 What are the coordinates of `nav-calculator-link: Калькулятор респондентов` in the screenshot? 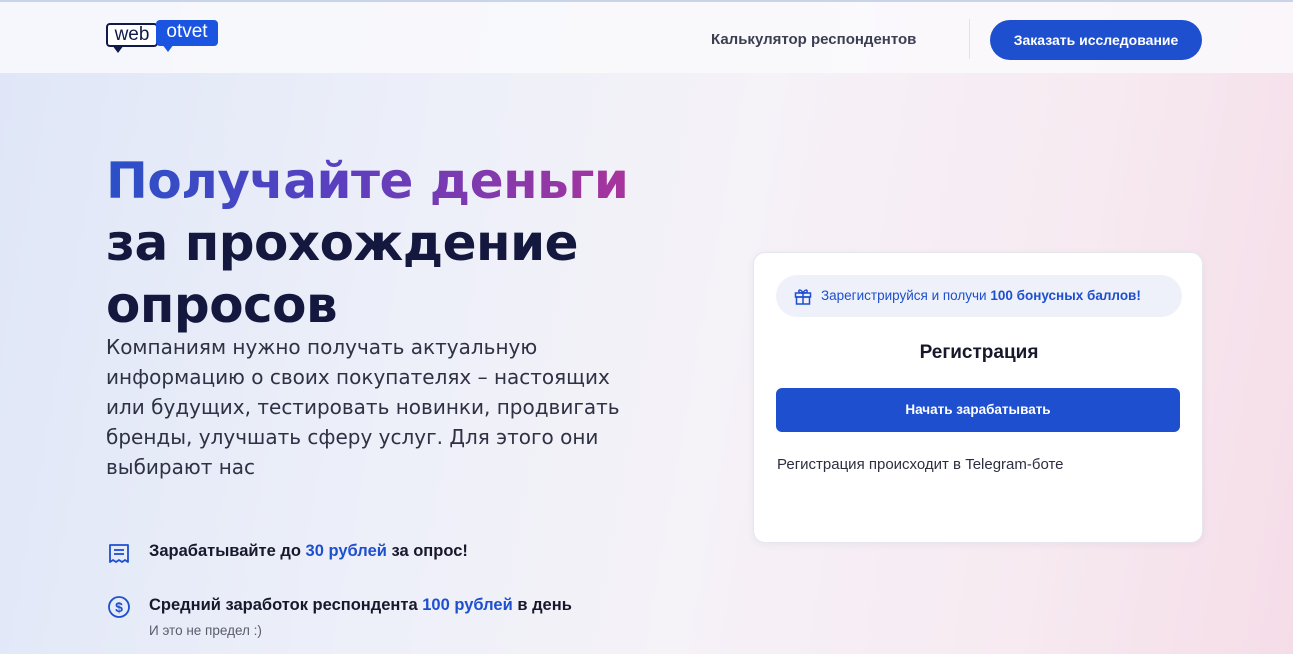 It's located at (813, 39).